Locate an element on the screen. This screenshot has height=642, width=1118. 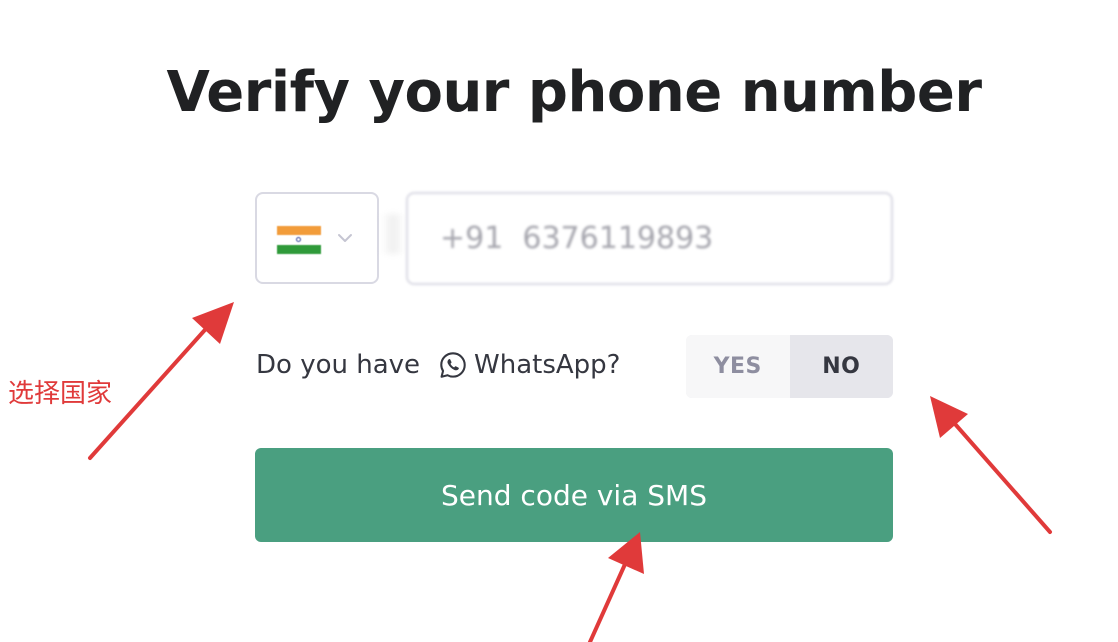
blurred-region is located at coordinates (393, 234).